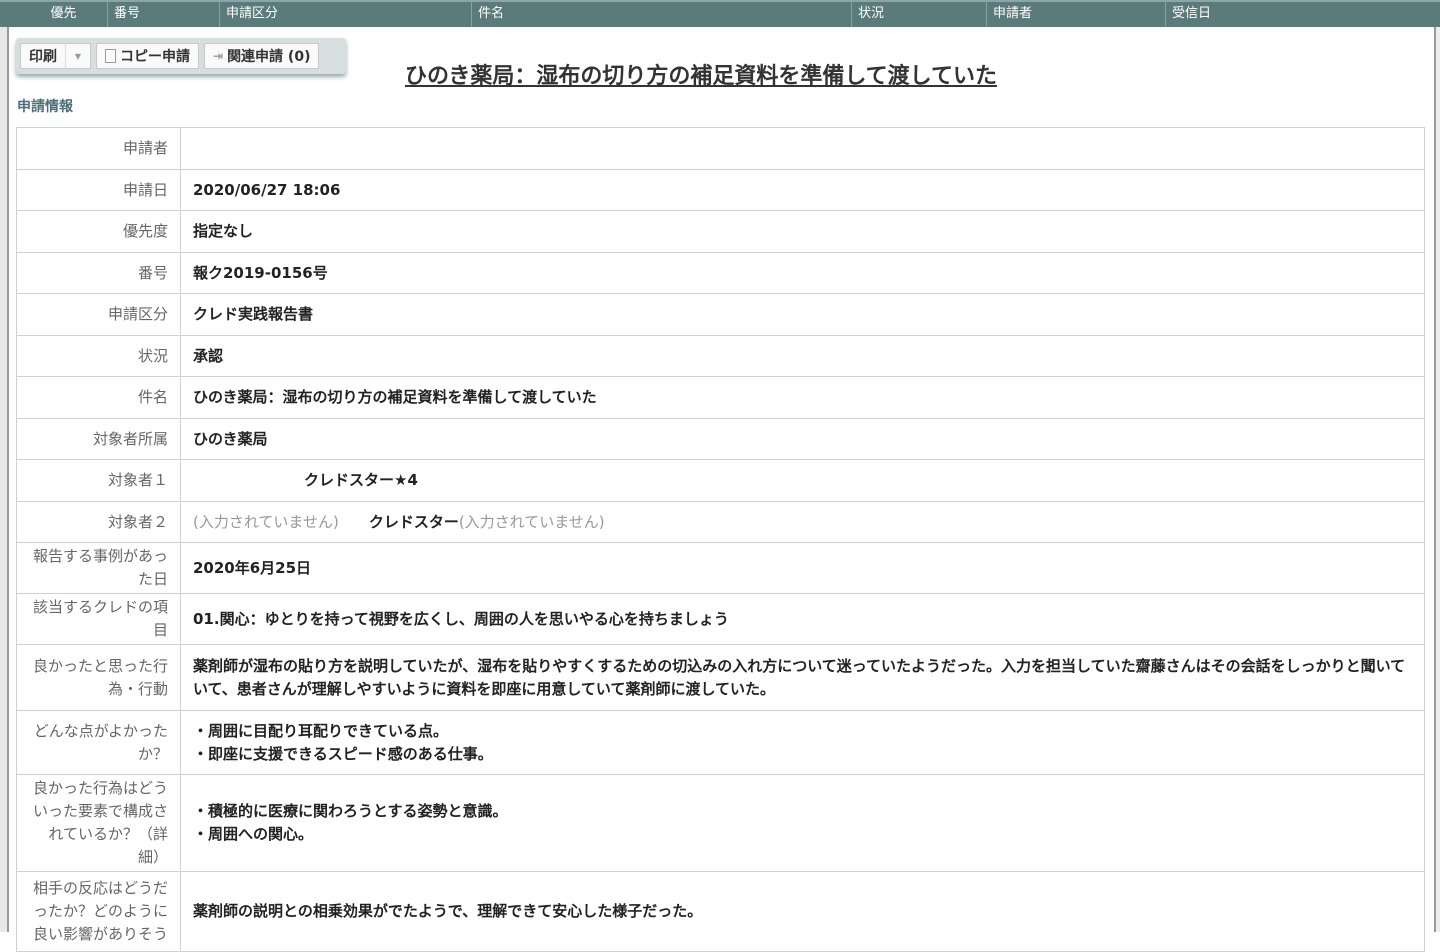 Image resolution: width=1440 pixels, height=952 pixels. Describe the element at coordinates (802, 742) in the screenshot. I see `field-value: ・周囲に目配り耳配りできている点。・即座に支援できるスピード感のある仕事。` at that location.